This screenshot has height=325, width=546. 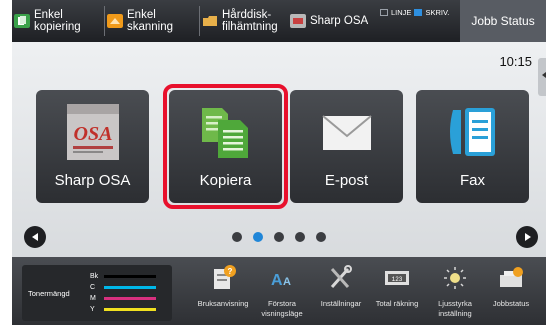 I want to click on counter-icon: 123, so click(x=397, y=278).